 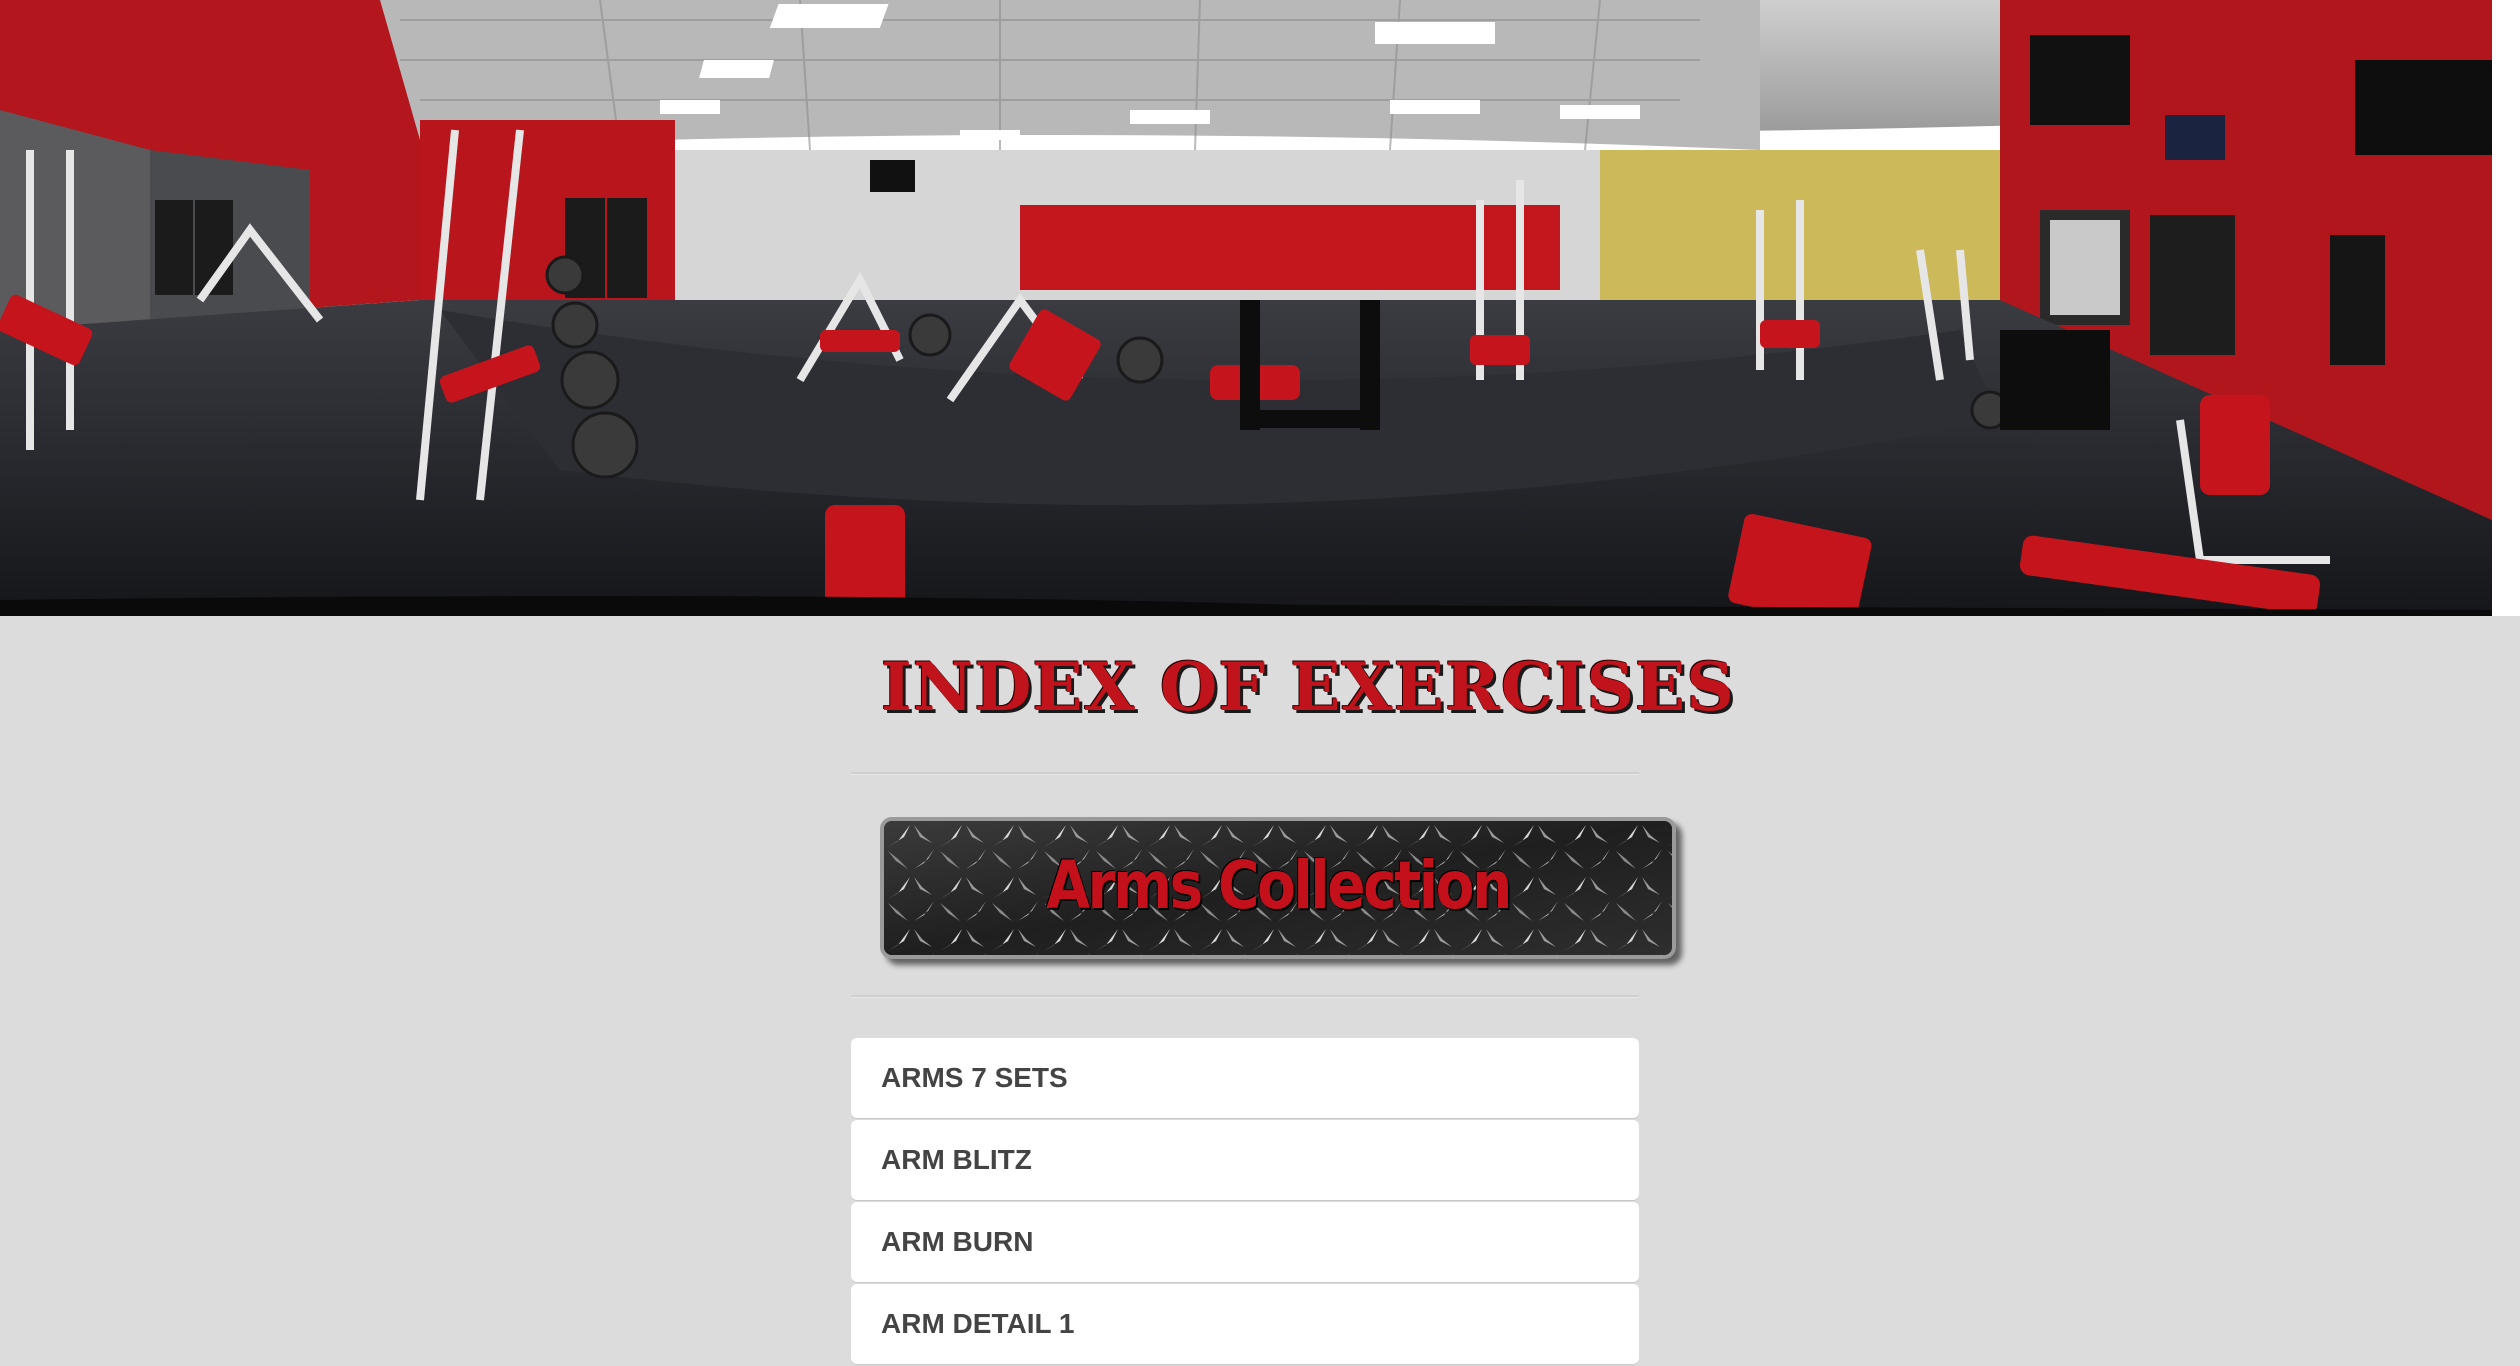 What do you see at coordinates (1245, 1324) in the screenshot?
I see `list-item-arm-detail-1: ARM DETAIL 1` at bounding box center [1245, 1324].